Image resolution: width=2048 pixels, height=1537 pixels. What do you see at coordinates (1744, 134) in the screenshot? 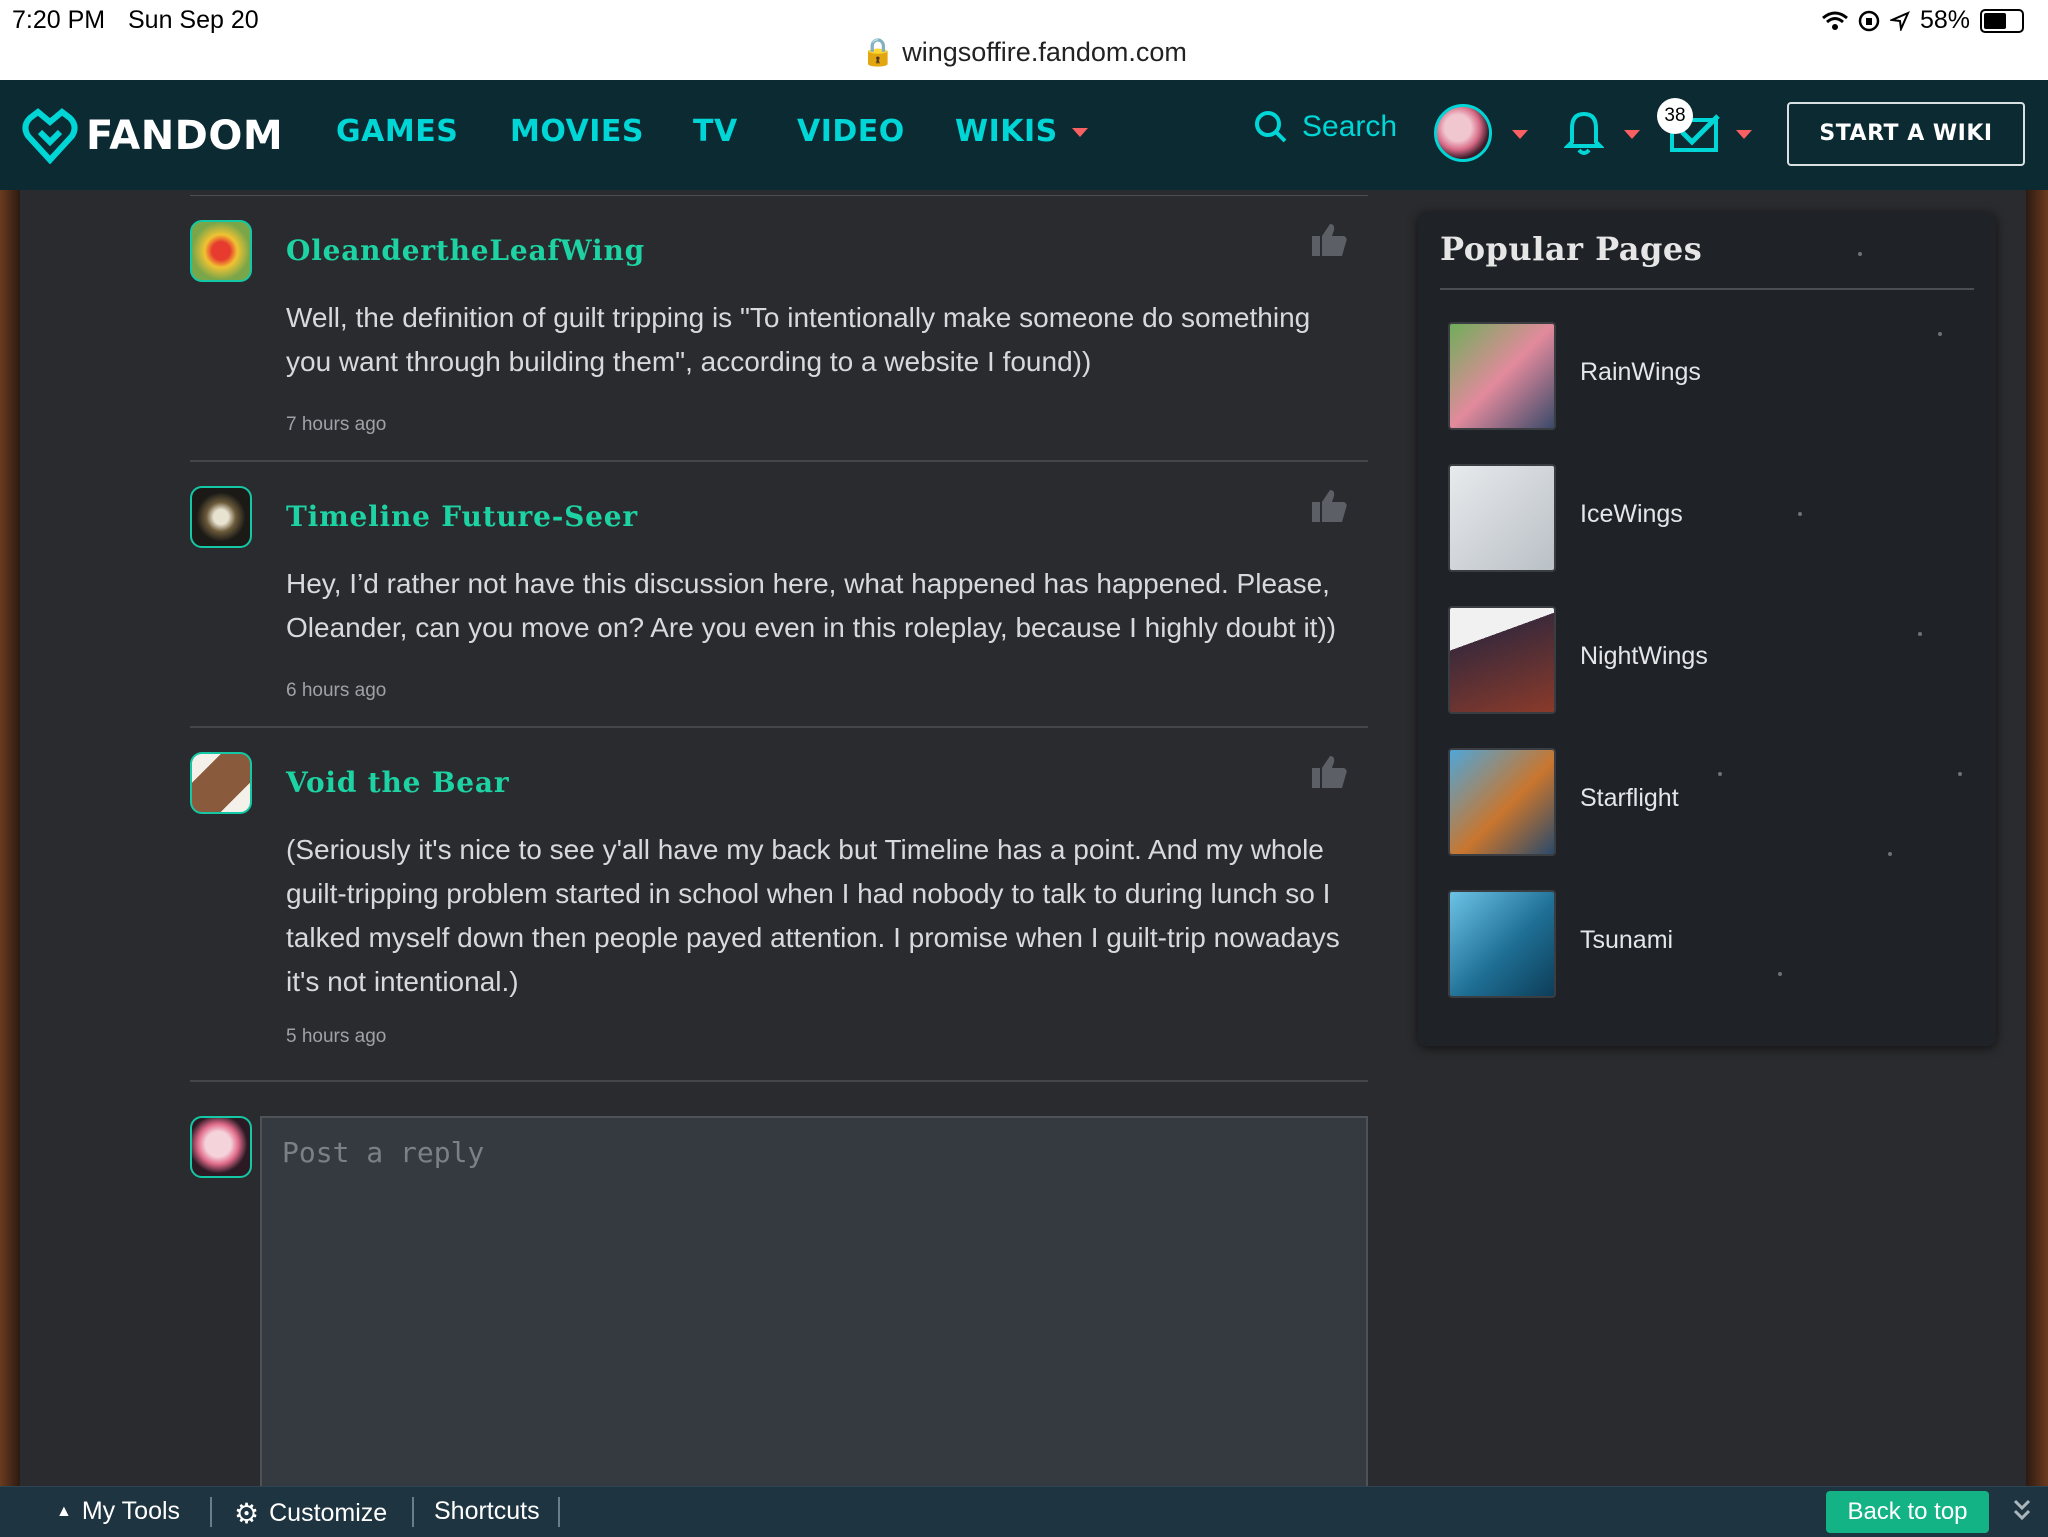
I see `mail-chevron-down-icon` at bounding box center [1744, 134].